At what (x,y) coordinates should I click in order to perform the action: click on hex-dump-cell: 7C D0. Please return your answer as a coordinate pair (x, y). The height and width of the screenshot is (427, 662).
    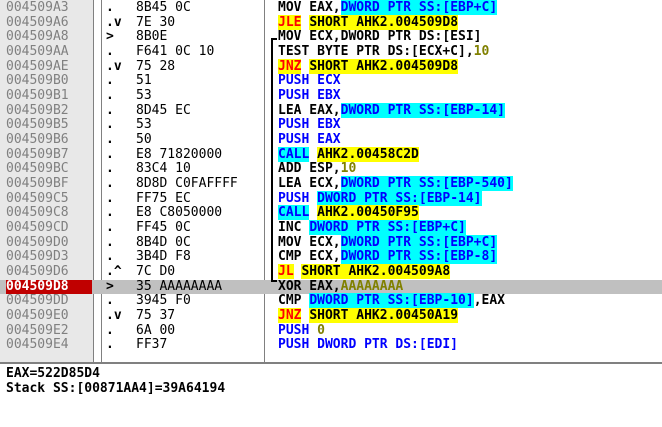
    Looking at the image, I should click on (156, 272).